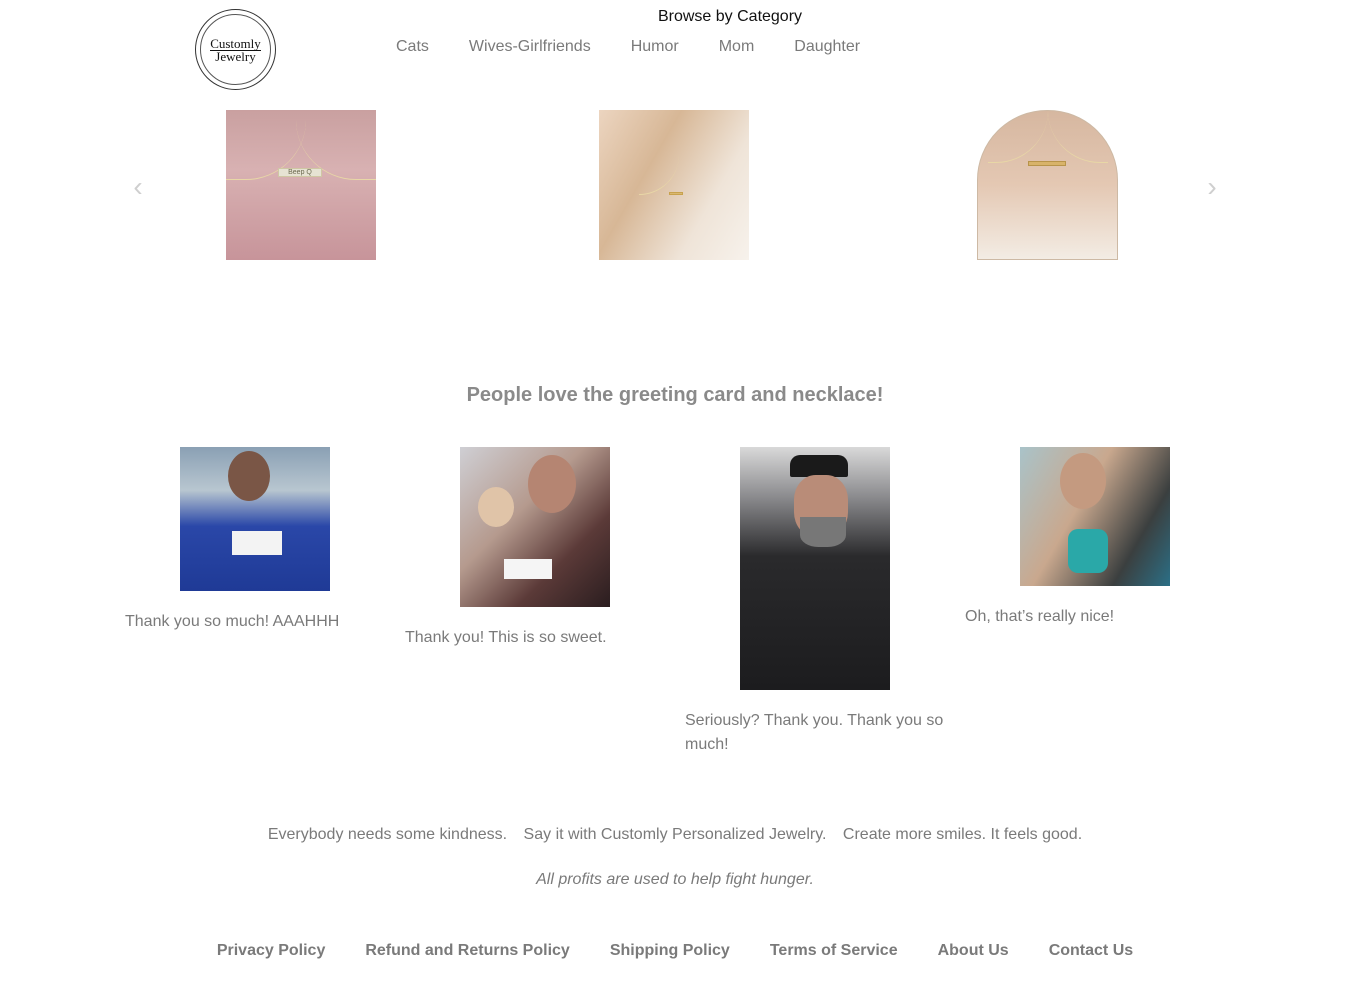 Image resolution: width=1350 pixels, height=986 pixels. I want to click on footer-link-about-us: About Us, so click(973, 951).